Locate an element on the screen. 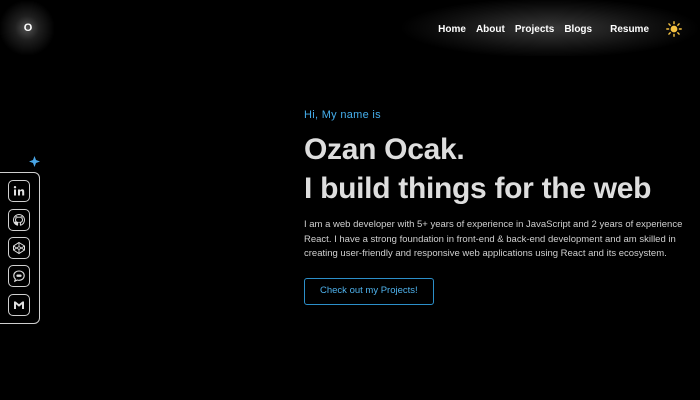 The image size is (700, 400). nav-about-link: About is located at coordinates (490, 29).